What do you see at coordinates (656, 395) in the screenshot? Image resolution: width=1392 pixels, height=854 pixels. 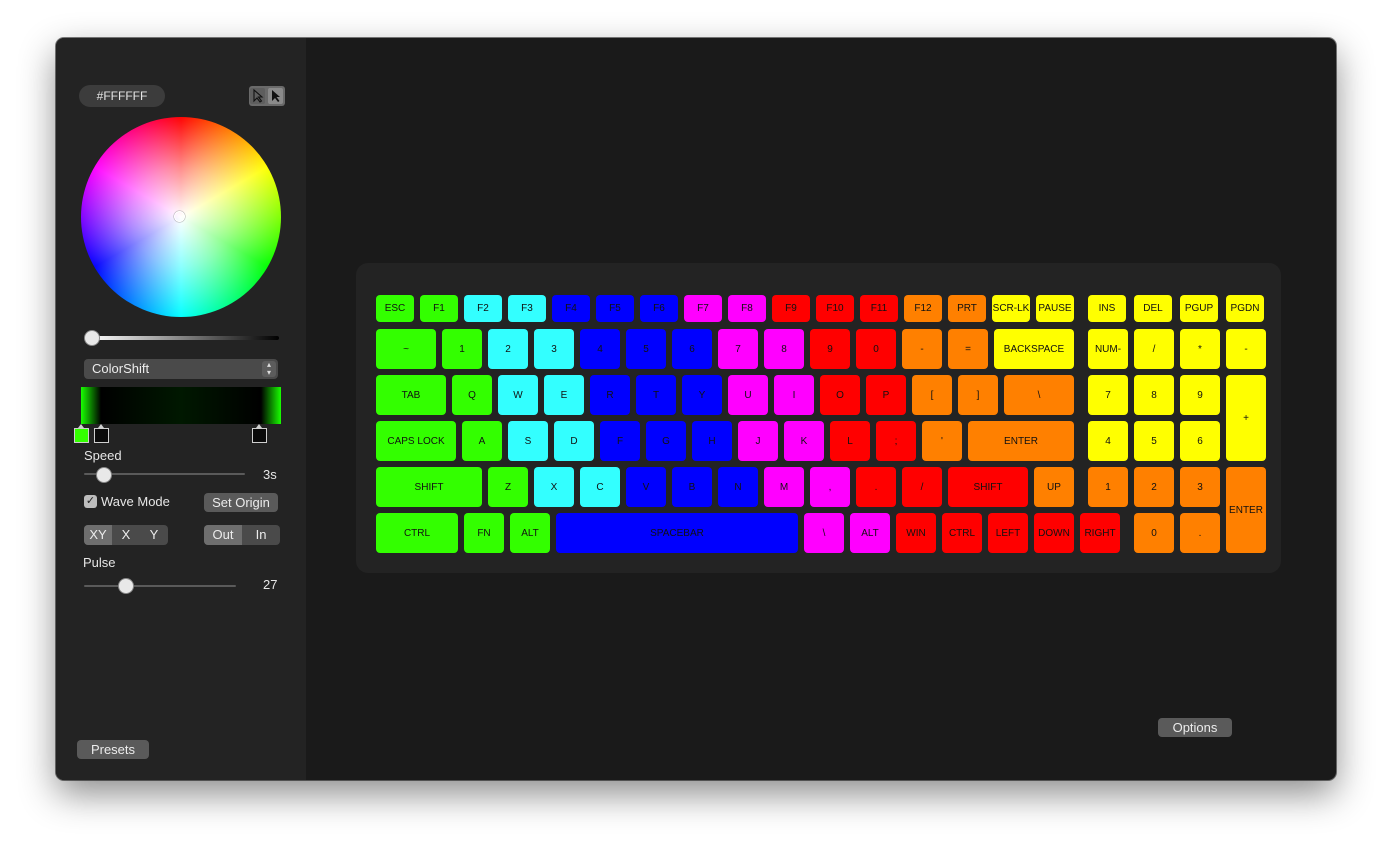 I see `key-43: T` at bounding box center [656, 395].